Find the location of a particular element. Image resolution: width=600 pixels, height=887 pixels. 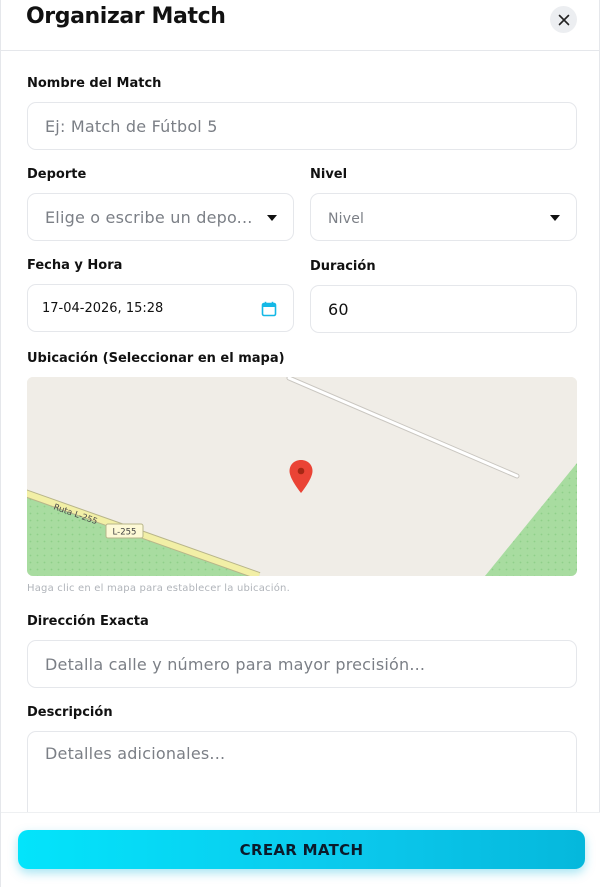

address-label: Dirección Exacta is located at coordinates (88, 621).